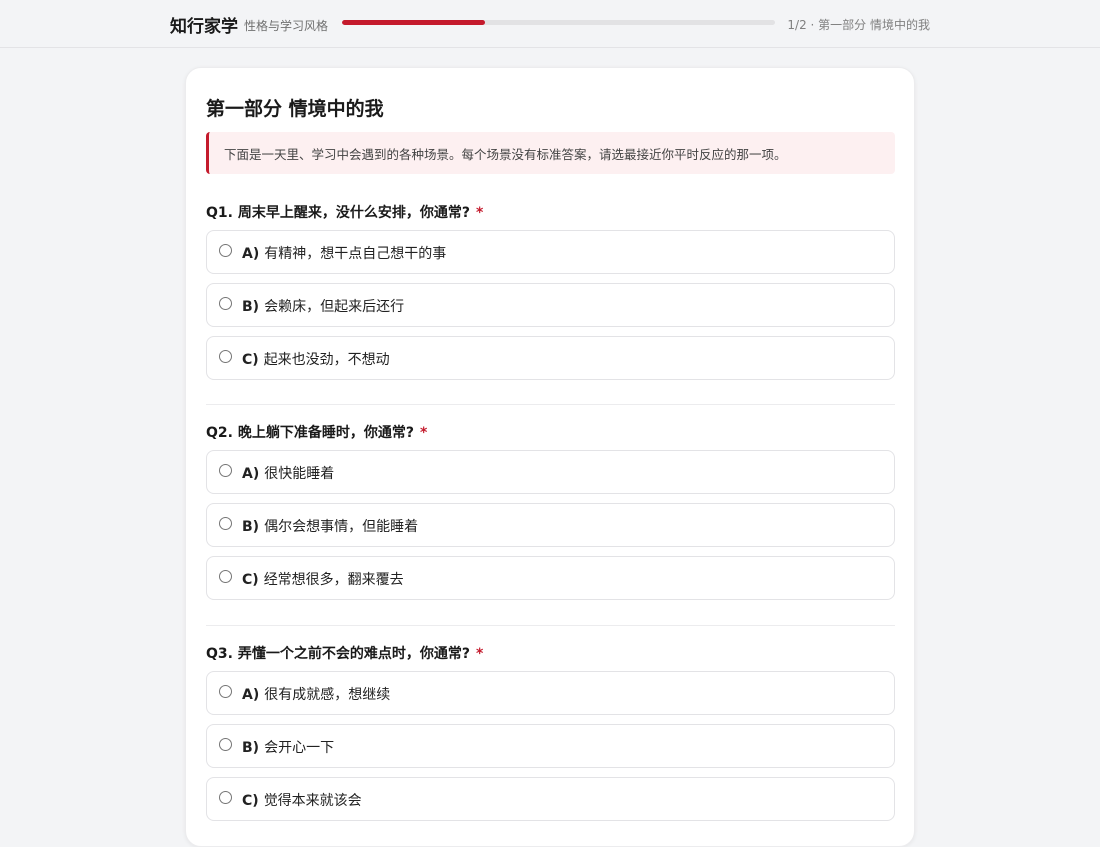  What do you see at coordinates (550, 578) in the screenshot?
I see `option-q2-c: C) 经常想很多，翻来覆去` at bounding box center [550, 578].